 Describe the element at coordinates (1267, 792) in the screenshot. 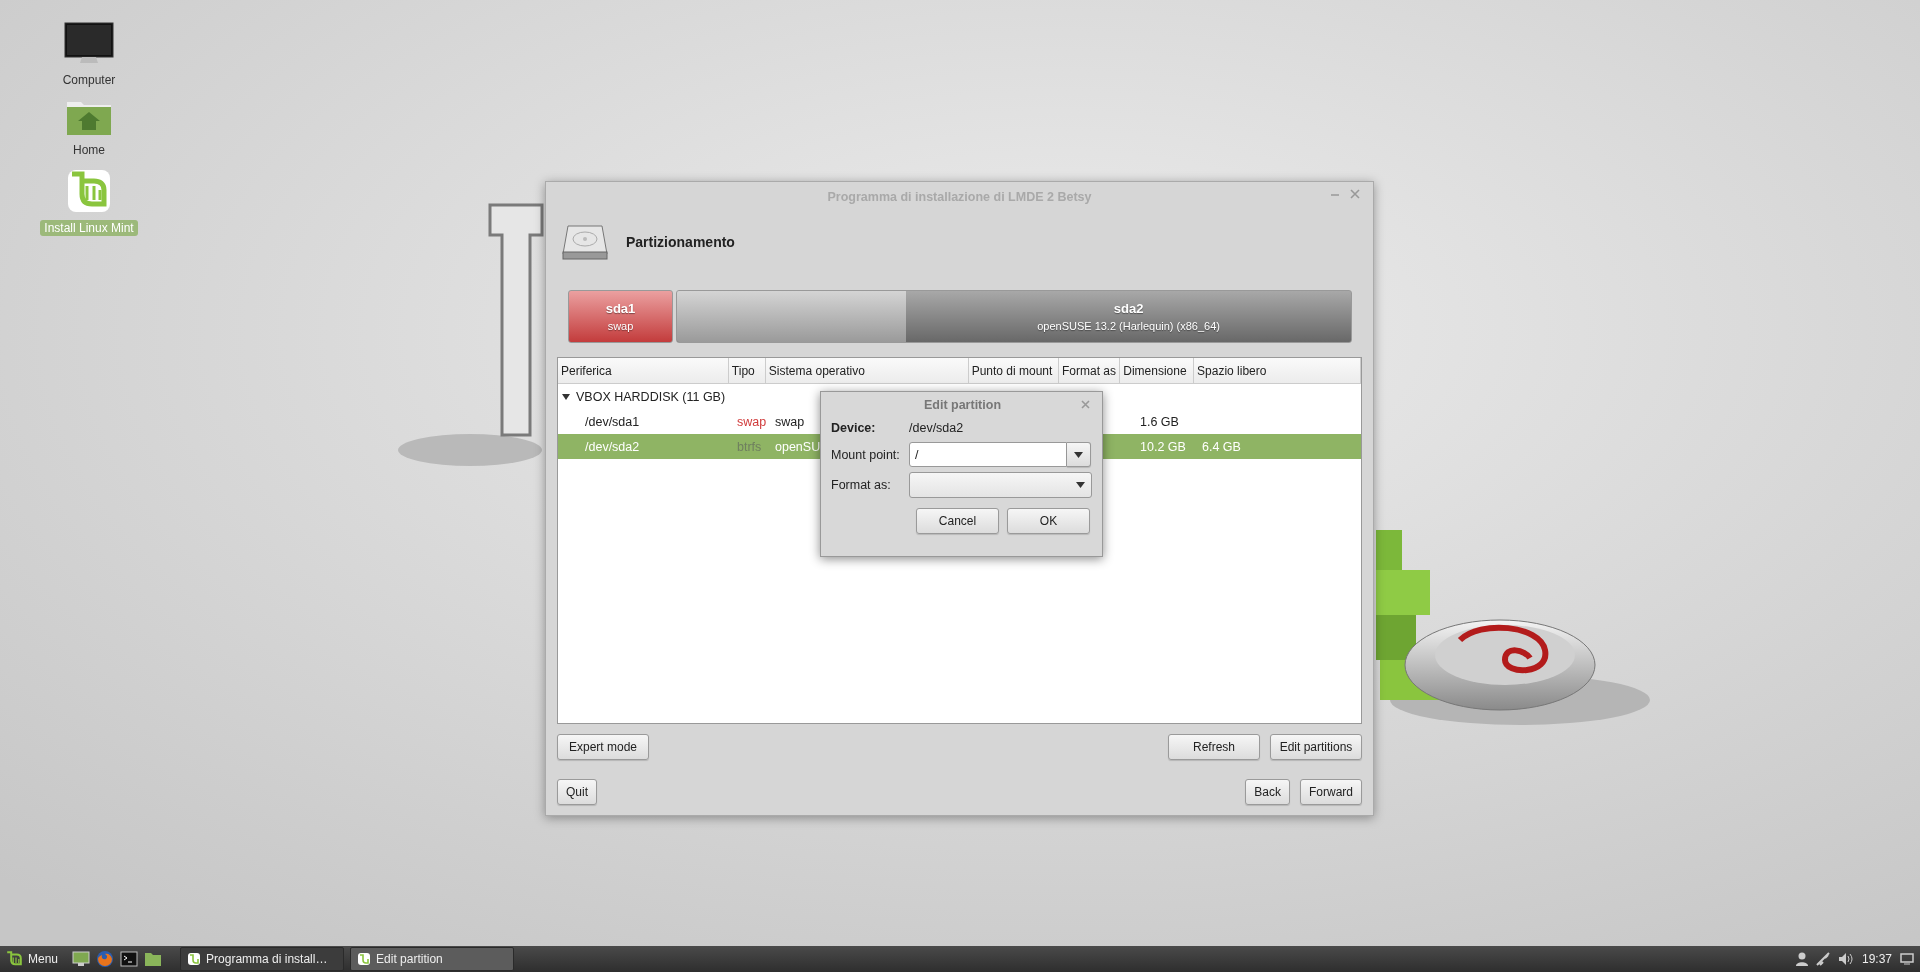

I see `nav-button: Back` at that location.